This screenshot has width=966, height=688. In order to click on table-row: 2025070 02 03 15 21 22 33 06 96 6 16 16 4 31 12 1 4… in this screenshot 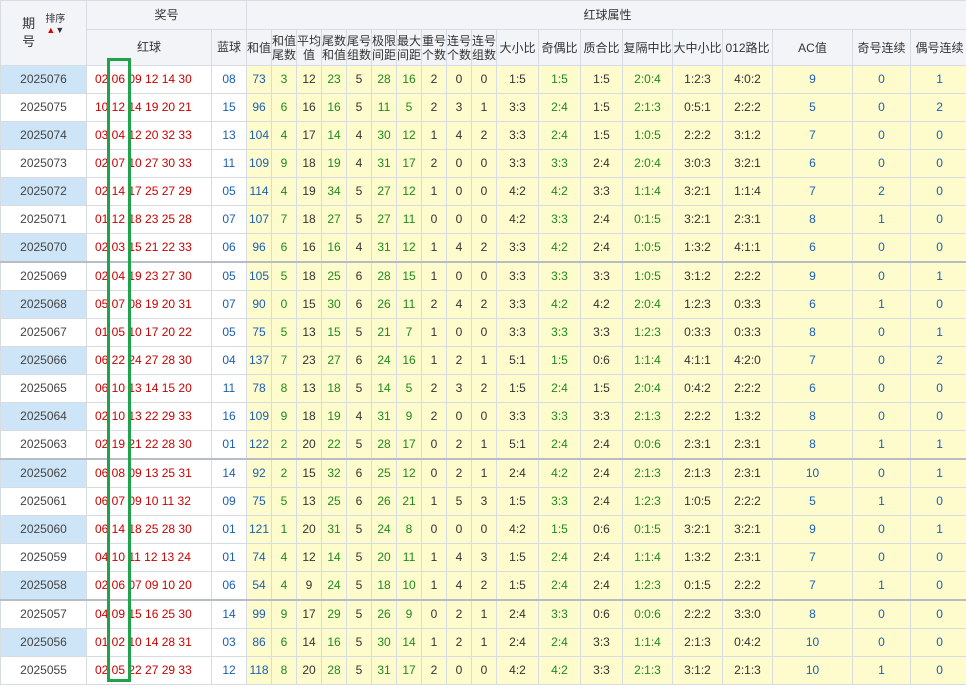, I will do `click(483, 248)`.